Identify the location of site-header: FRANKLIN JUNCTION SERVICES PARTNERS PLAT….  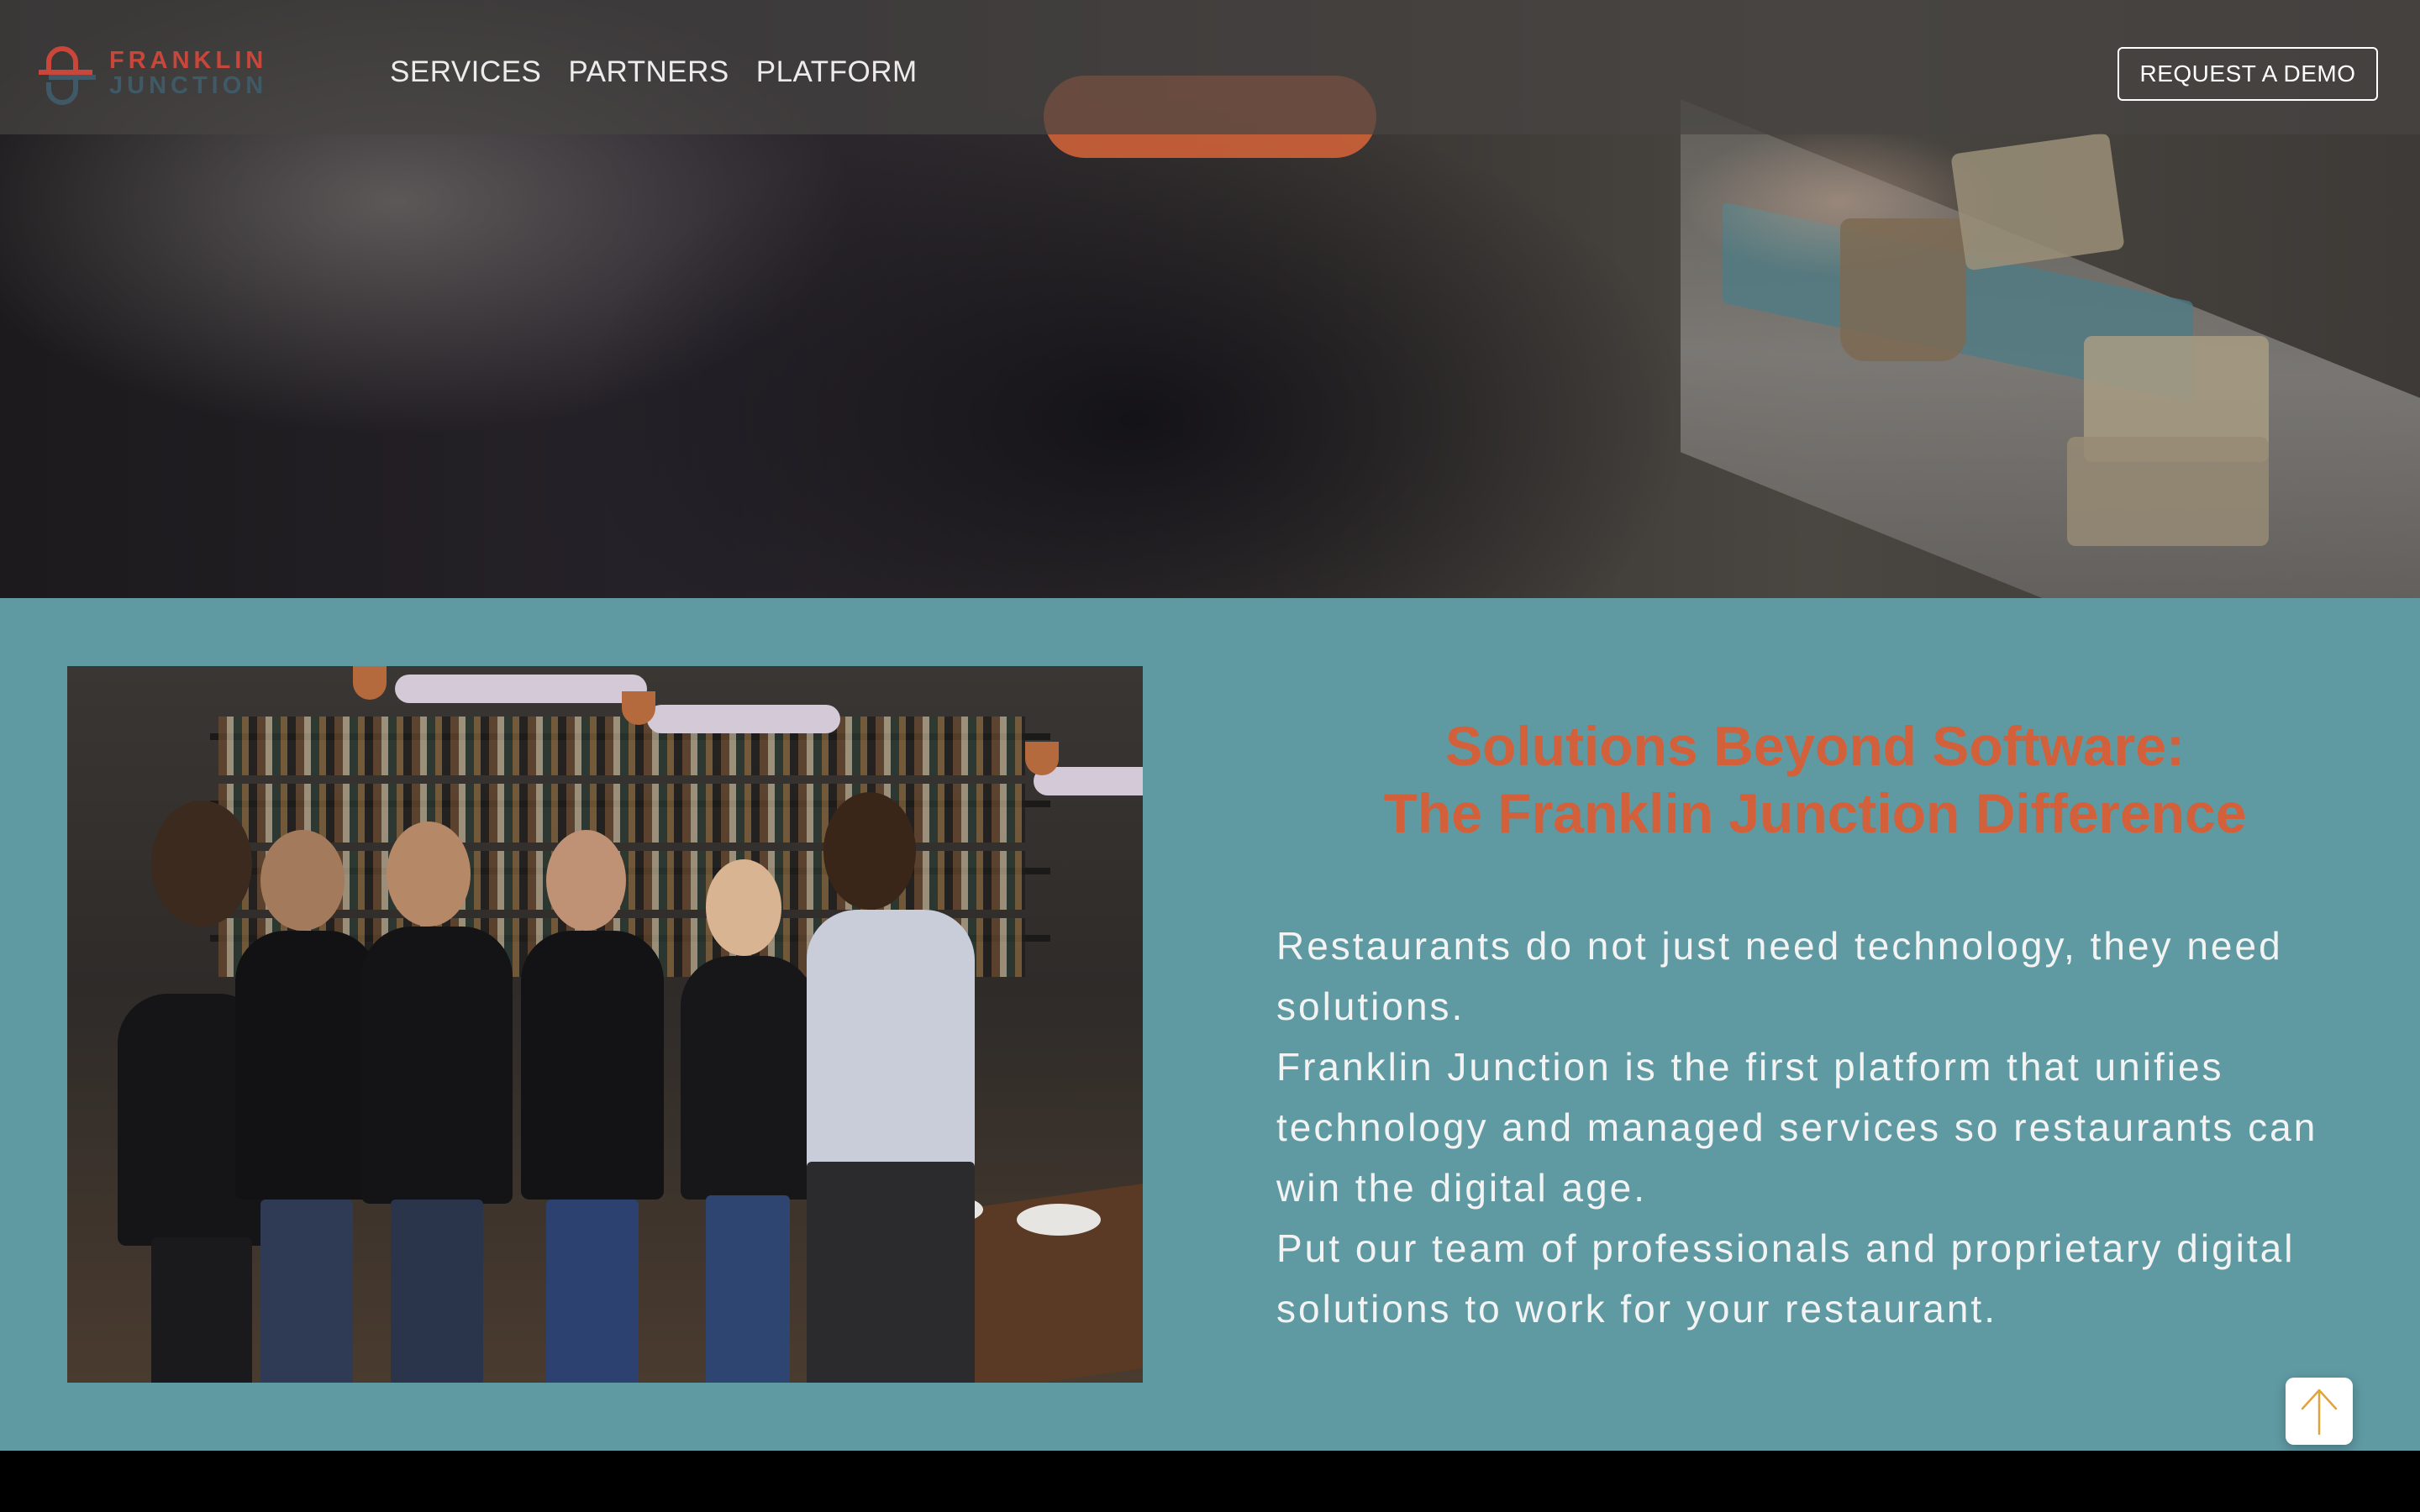
(1210, 67).